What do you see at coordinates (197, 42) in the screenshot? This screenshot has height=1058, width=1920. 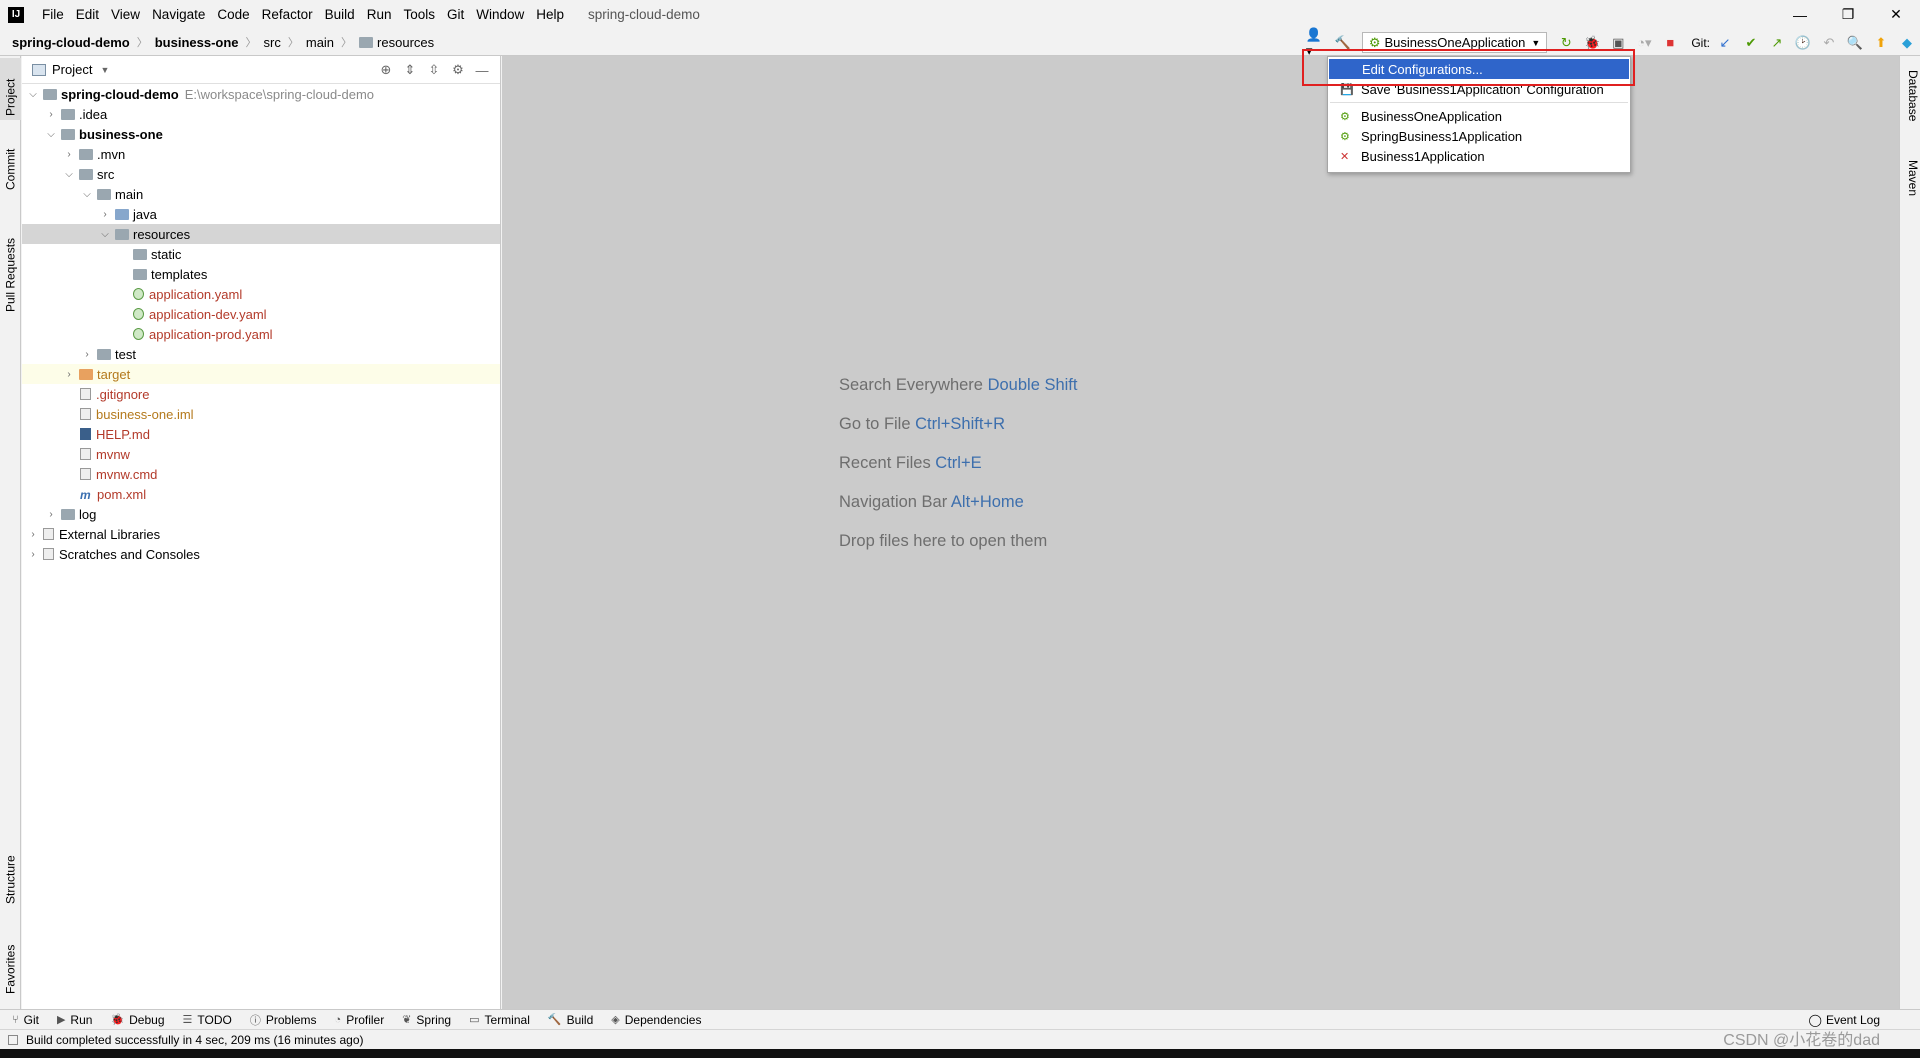 I see `breadcrumb-module: business-one` at bounding box center [197, 42].